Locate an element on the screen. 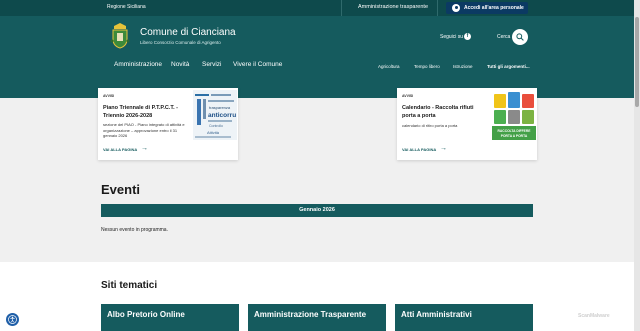  theme-card-atti: Atti Amministrativi is located at coordinates (464, 317).